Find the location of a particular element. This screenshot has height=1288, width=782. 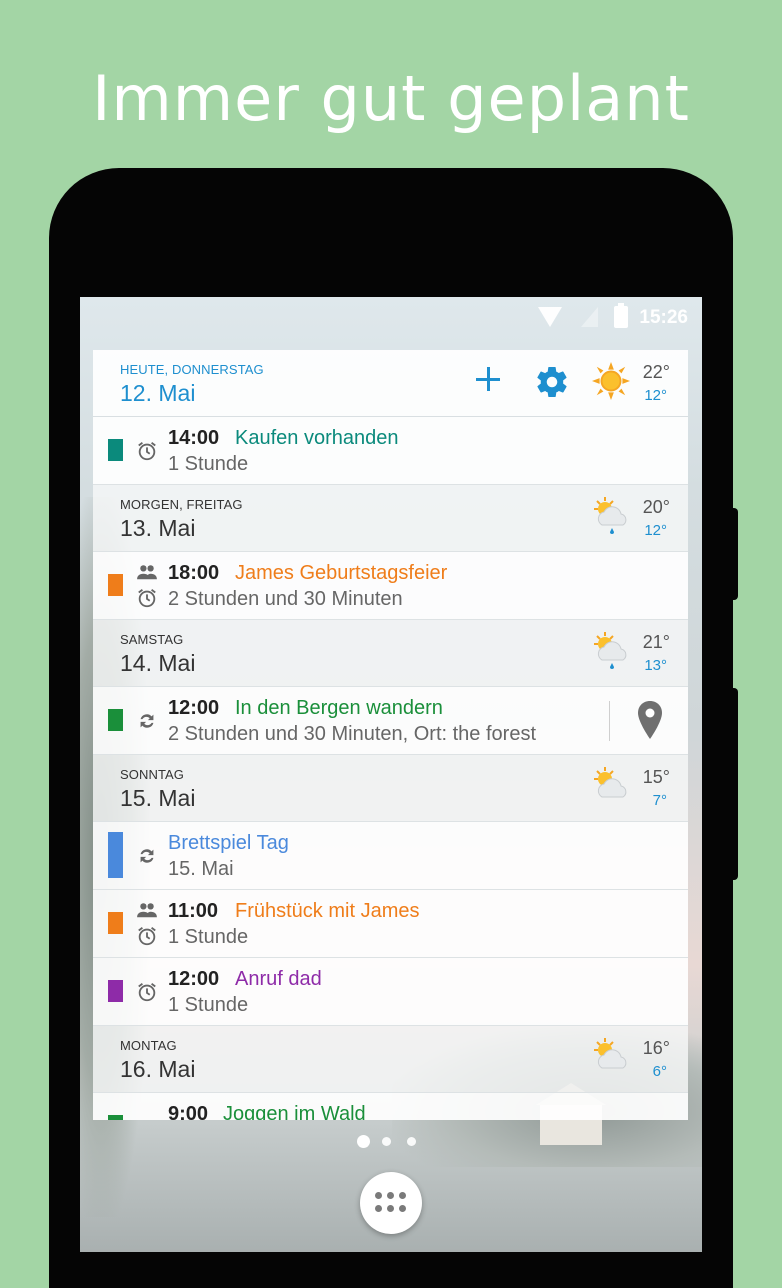

day-label: MONTAG is located at coordinates (148, 1045).